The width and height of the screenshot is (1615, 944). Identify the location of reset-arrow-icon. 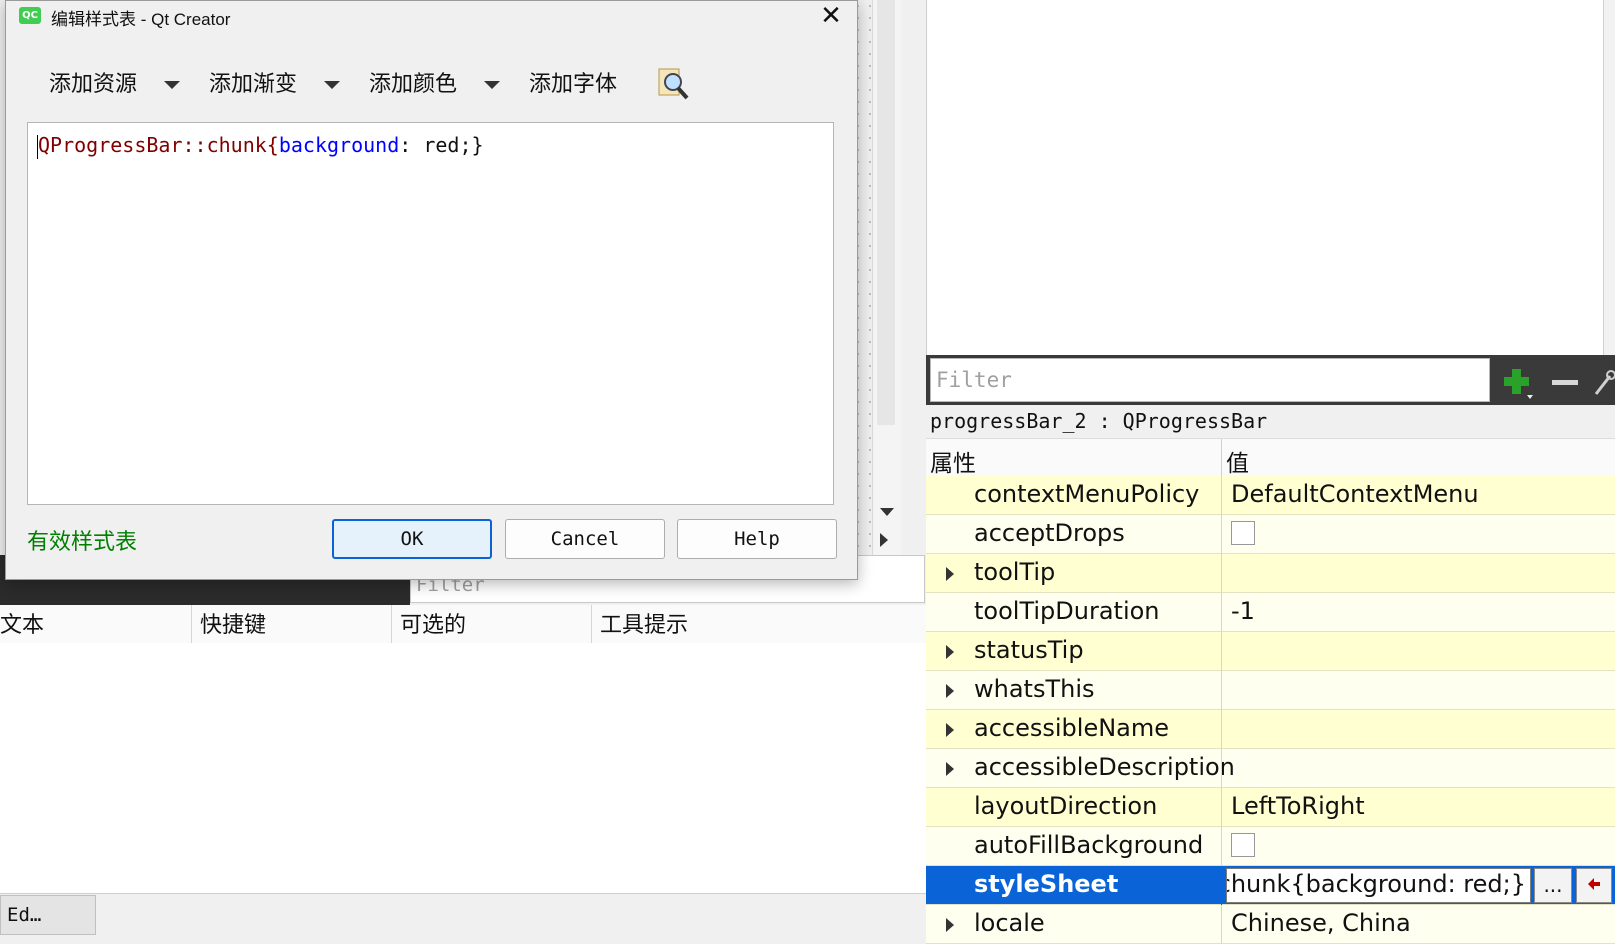
(1594, 884).